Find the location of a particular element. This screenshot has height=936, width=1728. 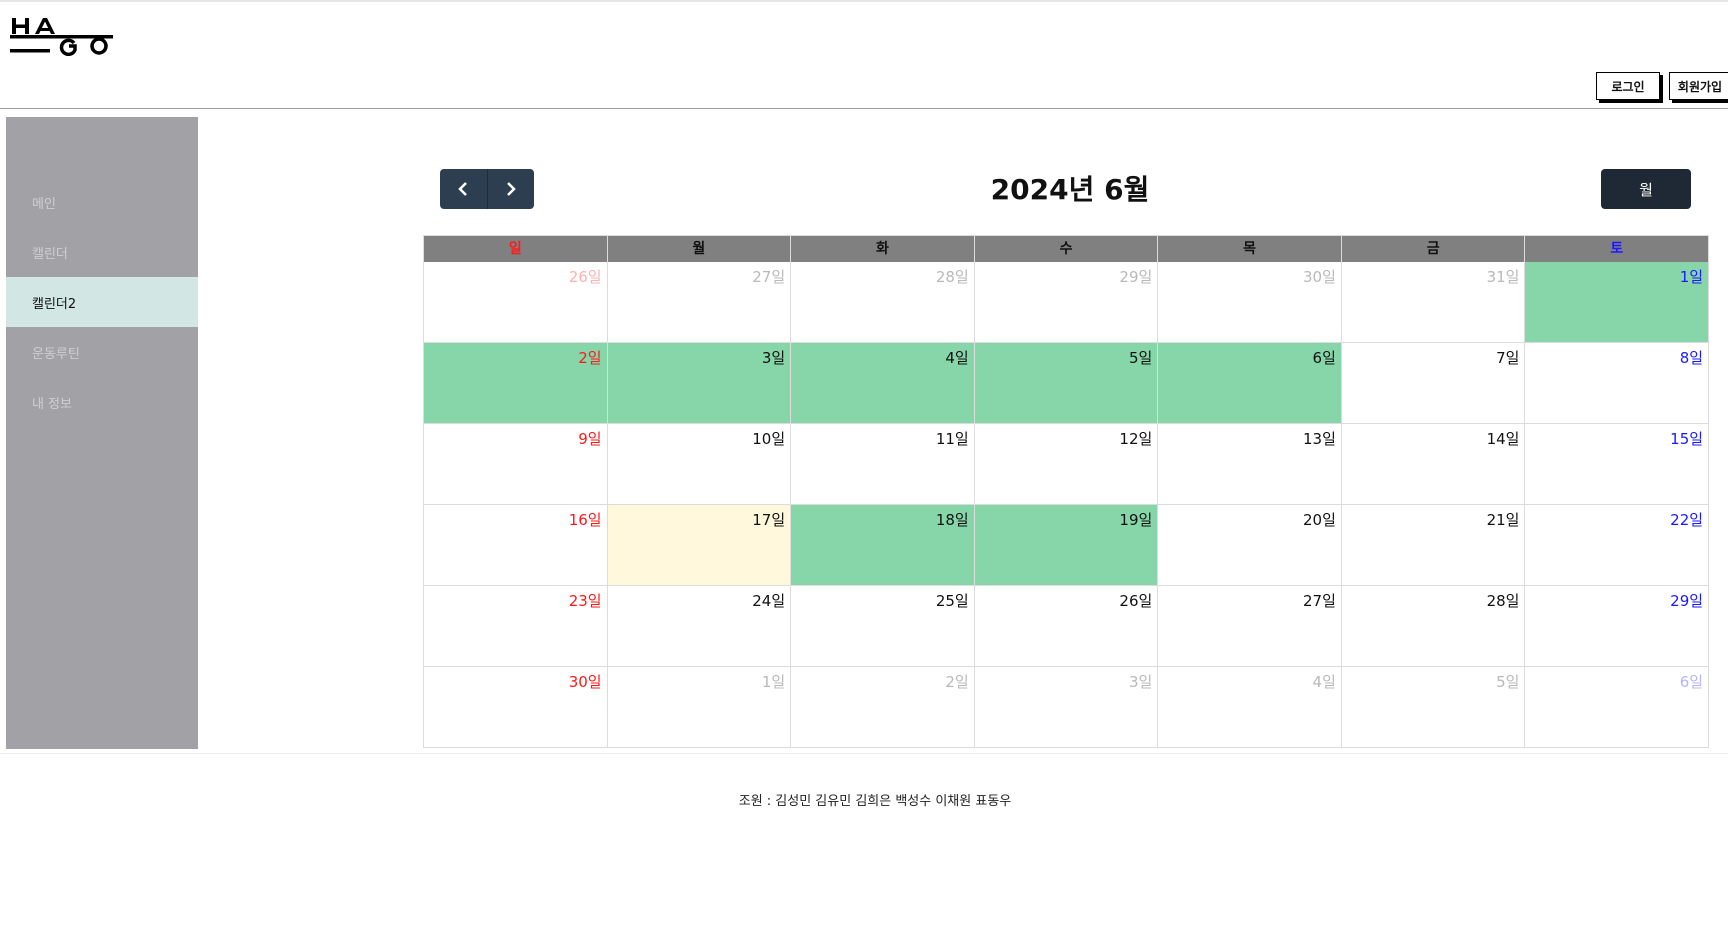

calendar-week-row: 30일 1일 2일 3일 4일 5일 6일 is located at coordinates (1067, 707).